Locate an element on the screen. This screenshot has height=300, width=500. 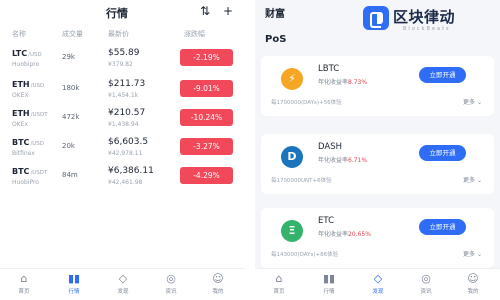
price-cny: ¥42,978.11 is located at coordinates (125, 153).